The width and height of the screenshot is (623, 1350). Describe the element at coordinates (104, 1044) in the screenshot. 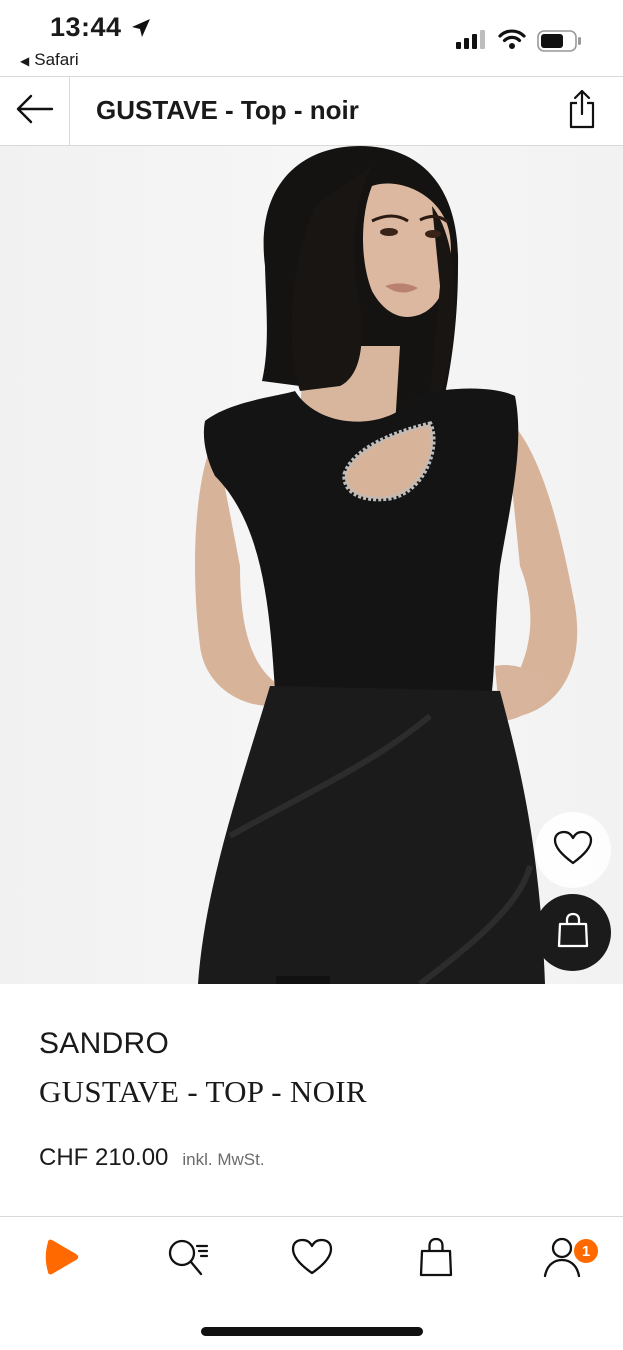

I see `brand-name: SANDRO` at that location.